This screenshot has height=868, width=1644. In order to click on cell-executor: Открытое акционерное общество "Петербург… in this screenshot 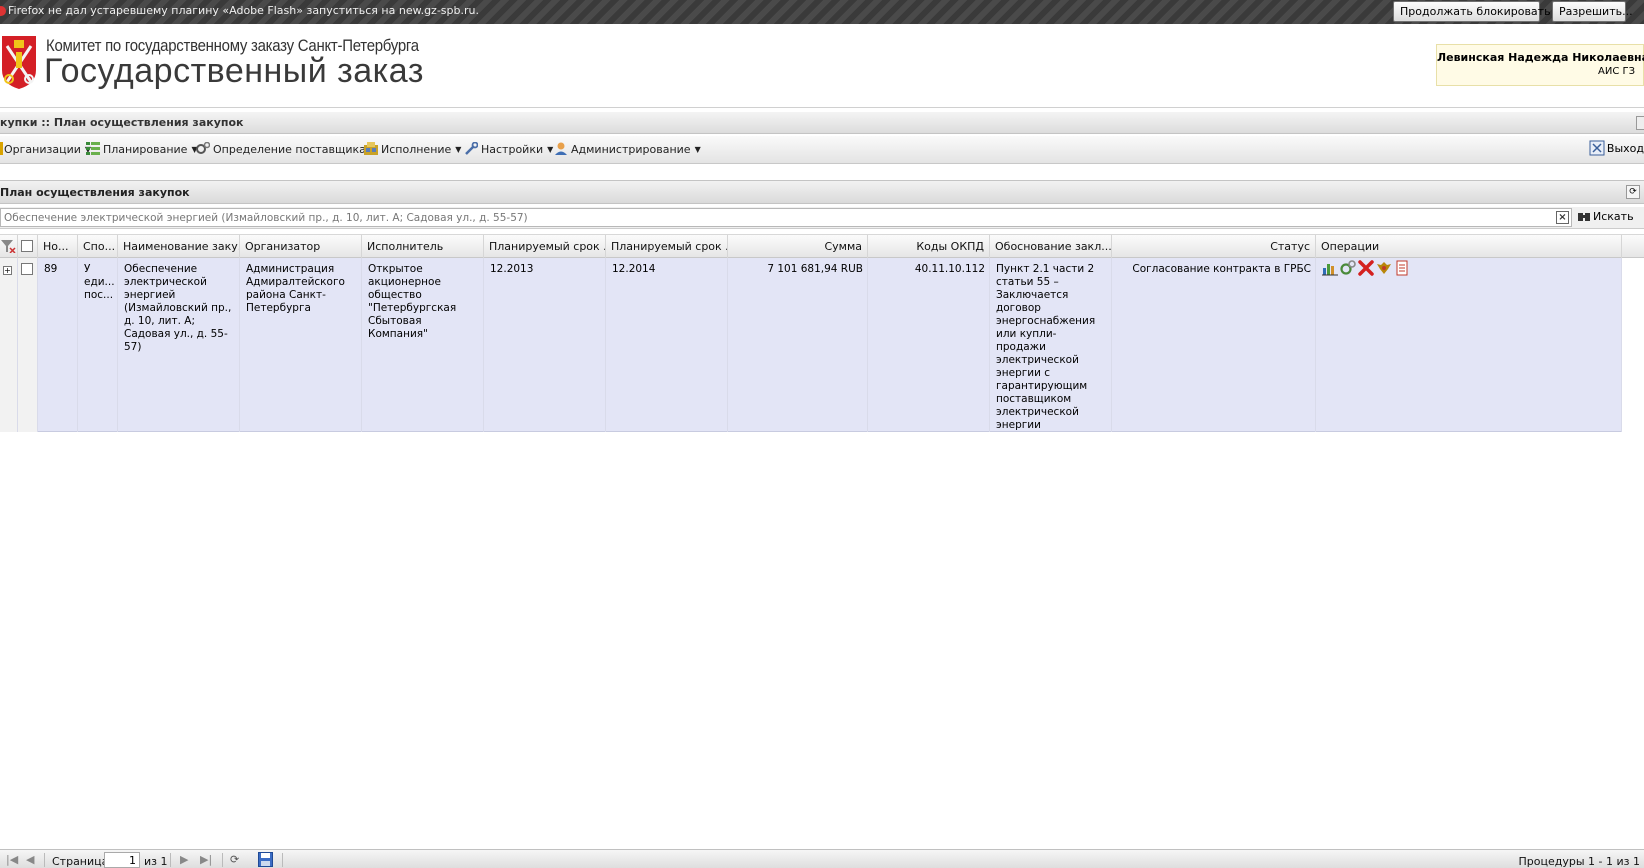, I will do `click(423, 345)`.